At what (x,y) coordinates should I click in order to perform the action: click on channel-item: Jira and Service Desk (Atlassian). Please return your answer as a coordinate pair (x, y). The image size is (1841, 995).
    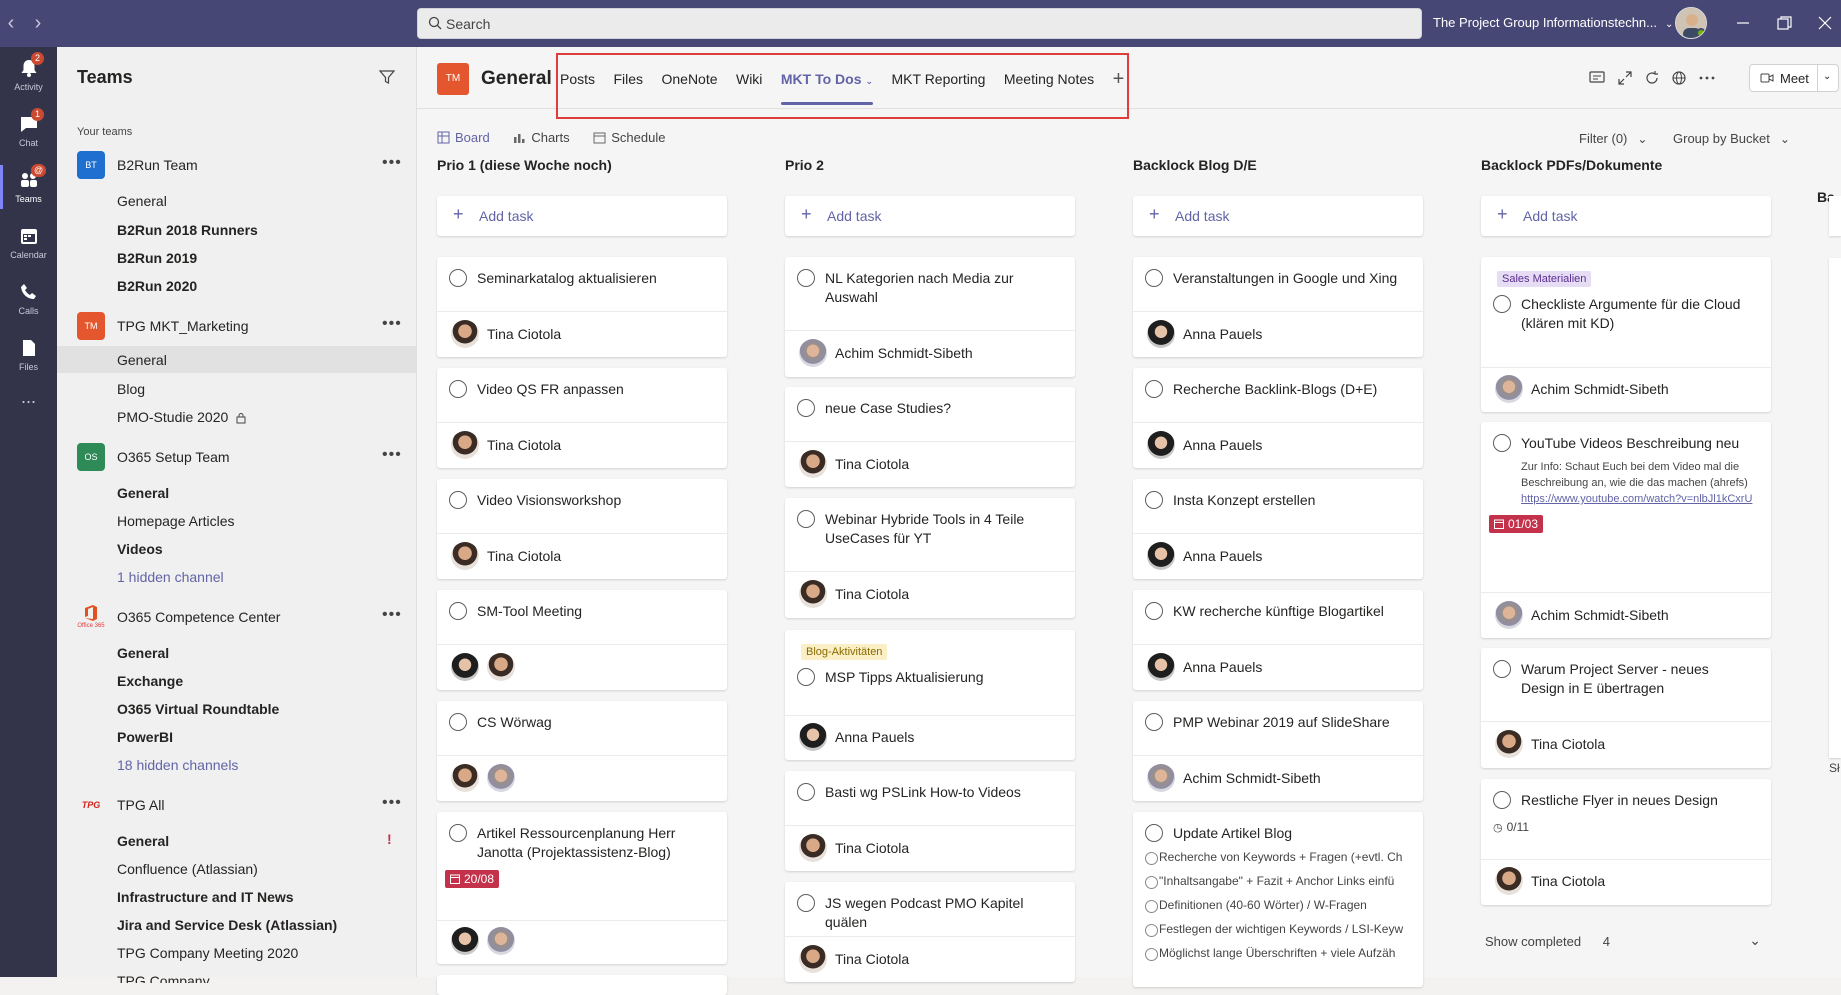
    Looking at the image, I should click on (227, 925).